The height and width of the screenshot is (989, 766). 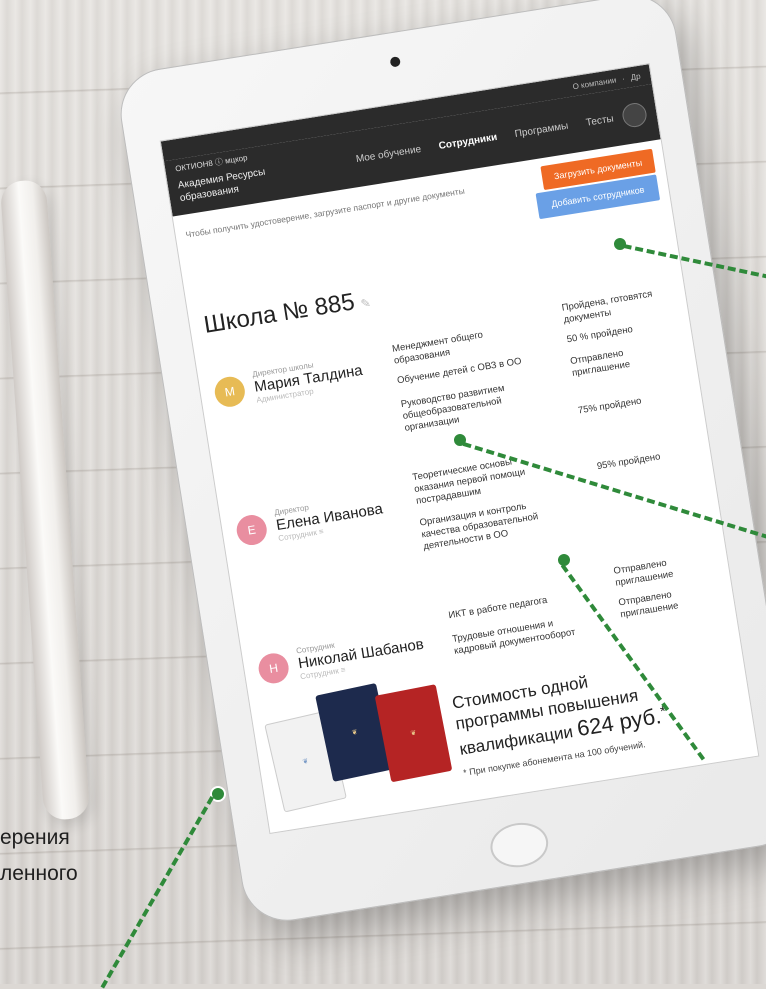 What do you see at coordinates (468, 141) in the screenshot?
I see `nav-staff: Сотрудники` at bounding box center [468, 141].